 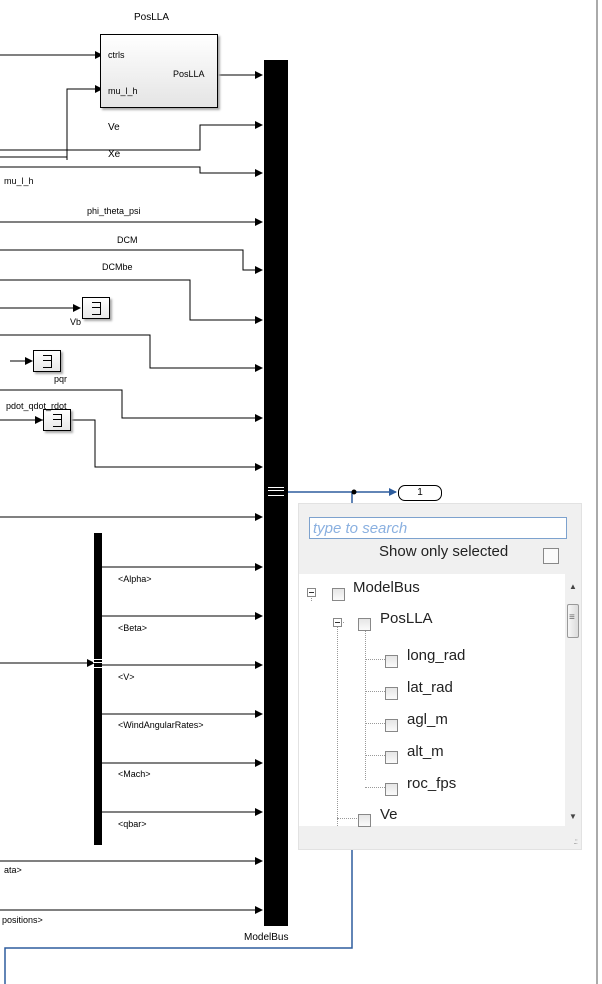 What do you see at coordinates (36, 406) in the screenshot?
I see `label-pdot-qdot-rdot: pdot_qdot_rdot` at bounding box center [36, 406].